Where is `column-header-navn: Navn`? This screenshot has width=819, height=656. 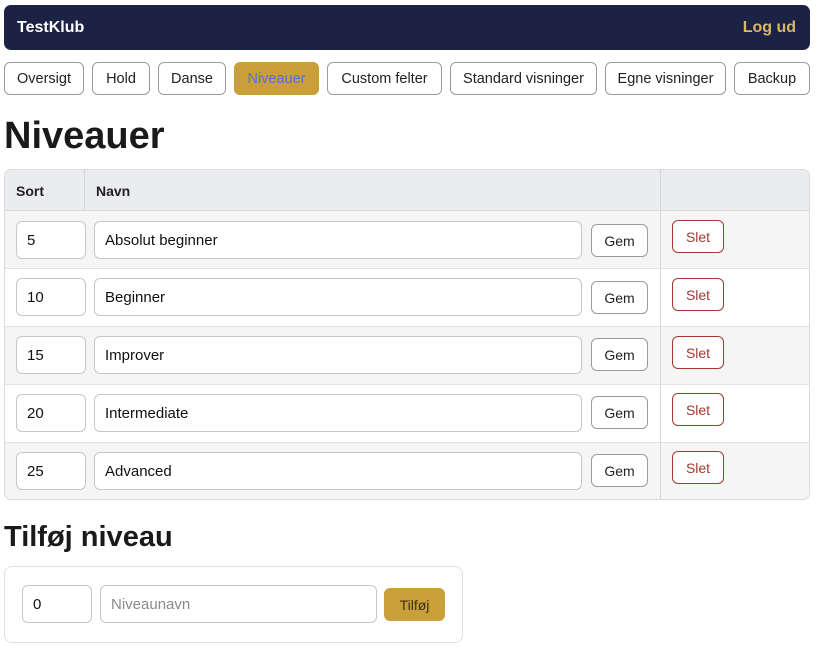 column-header-navn: Navn is located at coordinates (113, 190).